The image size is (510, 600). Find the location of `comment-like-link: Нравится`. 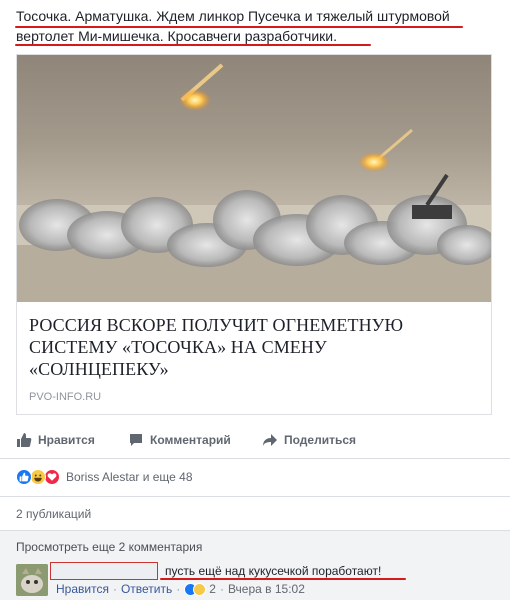

comment-like-link: Нравится is located at coordinates (82, 589).